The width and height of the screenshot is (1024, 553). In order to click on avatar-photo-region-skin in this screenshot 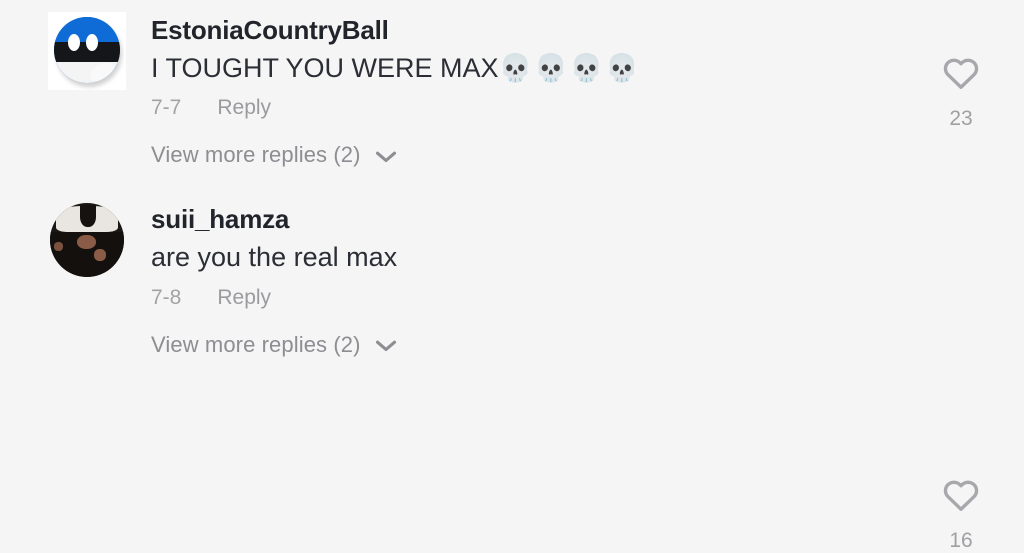, I will do `click(86, 242)`.